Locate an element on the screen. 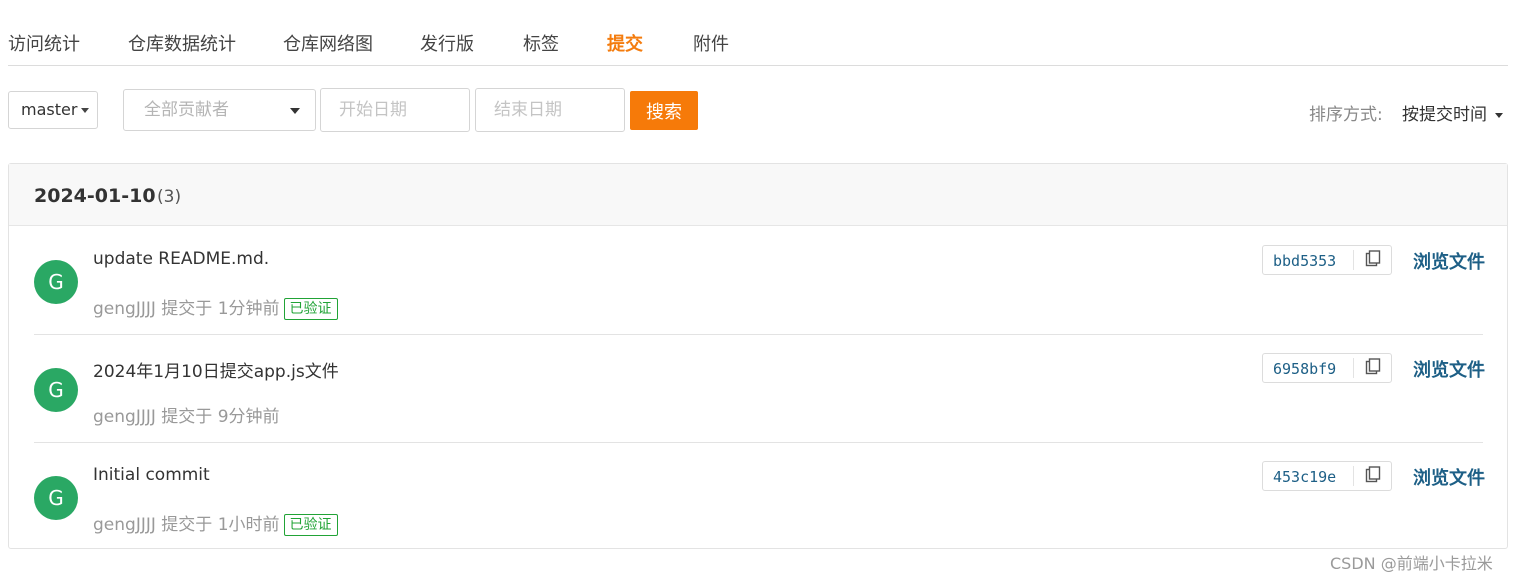 The image size is (1536, 580). contributor-select: 全部贡献者 is located at coordinates (219, 110).